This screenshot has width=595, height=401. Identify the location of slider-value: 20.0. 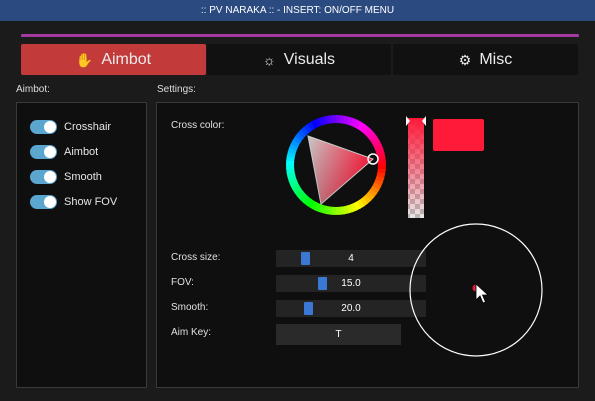
(351, 308).